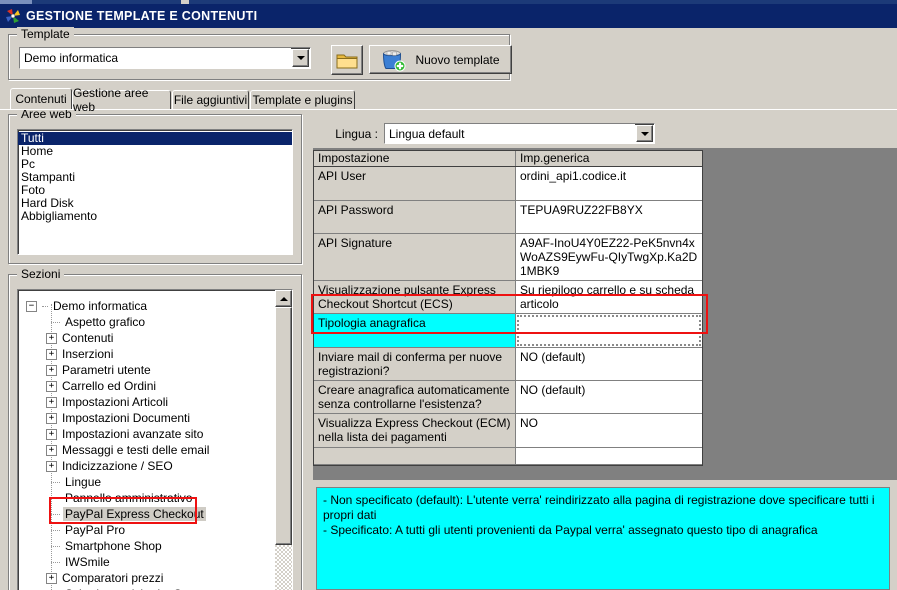 This screenshot has width=897, height=590. I want to click on list-item-abbigliamento: Abbigliamento, so click(155, 216).